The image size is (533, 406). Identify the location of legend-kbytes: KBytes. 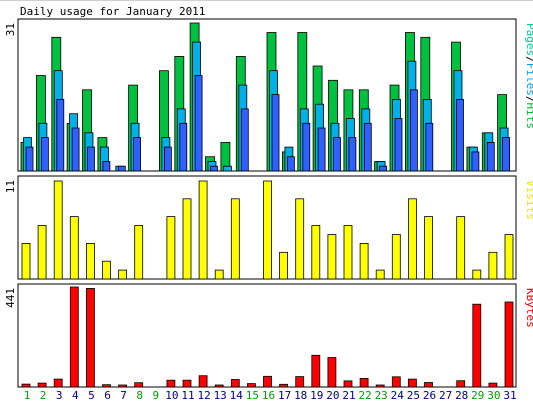
(528, 308).